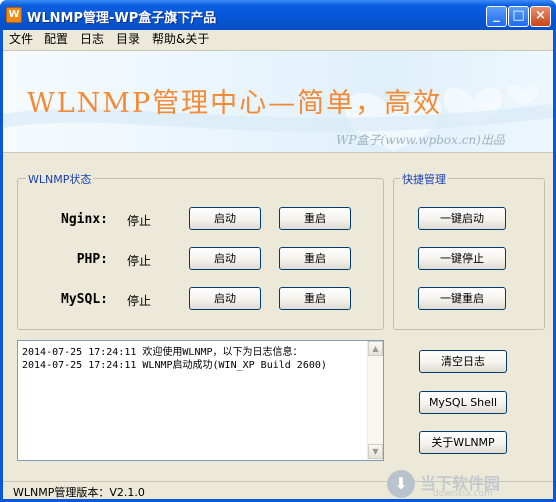 The width and height of the screenshot is (556, 502). Describe the element at coordinates (315, 258) in the screenshot. I see `php-restart-button: 重启` at that location.